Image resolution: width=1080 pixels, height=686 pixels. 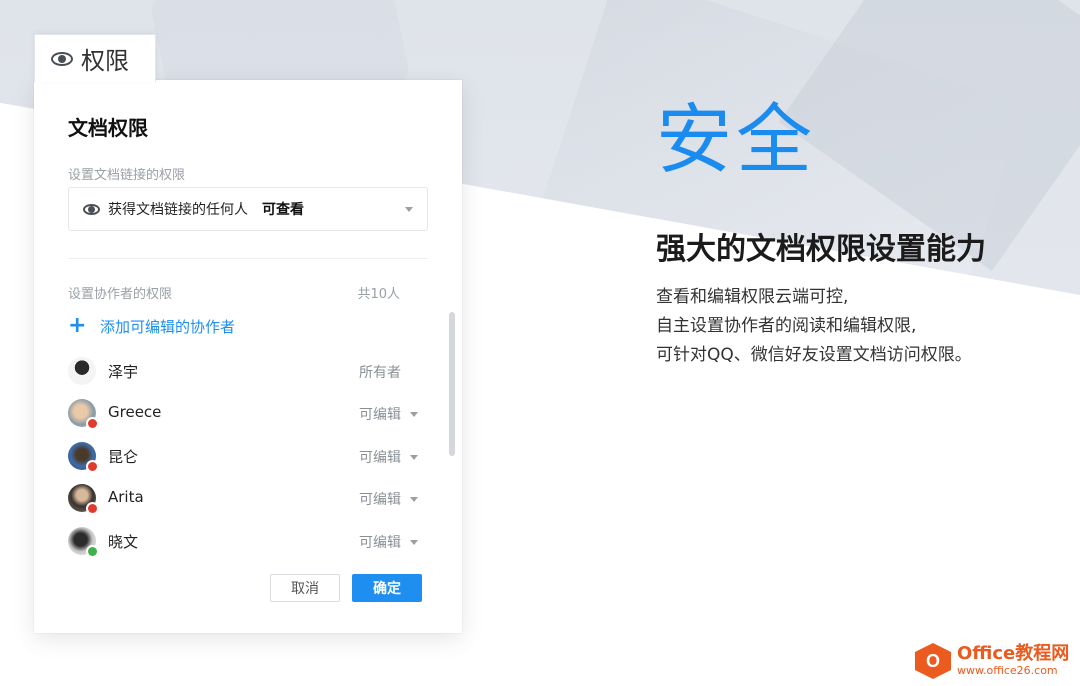 What do you see at coordinates (248, 542) in the screenshot?
I see `member-row: 晓文 可编辑` at bounding box center [248, 542].